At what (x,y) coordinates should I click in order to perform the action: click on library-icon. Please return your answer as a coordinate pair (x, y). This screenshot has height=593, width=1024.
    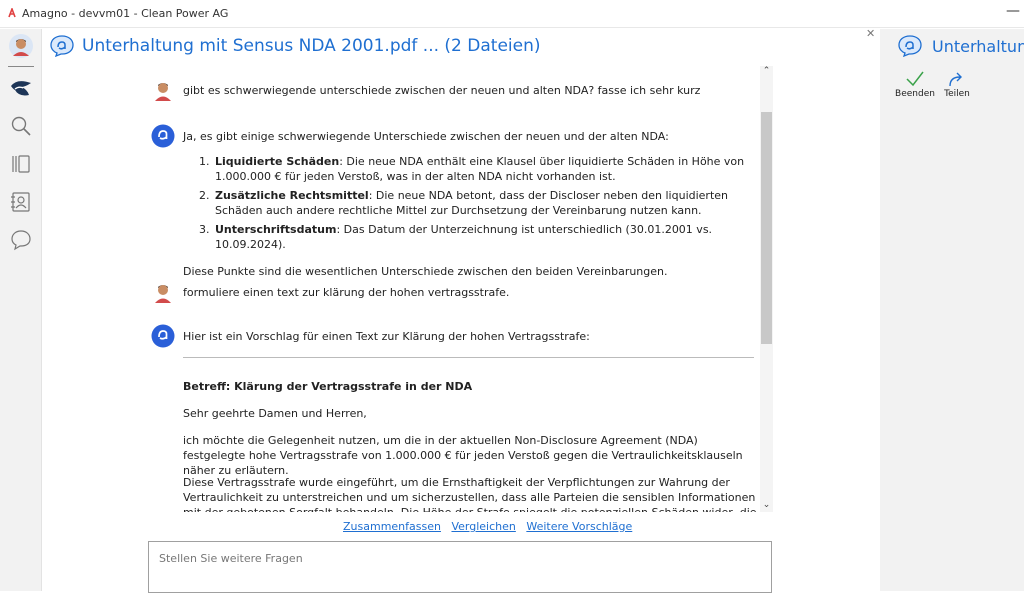
    Looking at the image, I should click on (21, 164).